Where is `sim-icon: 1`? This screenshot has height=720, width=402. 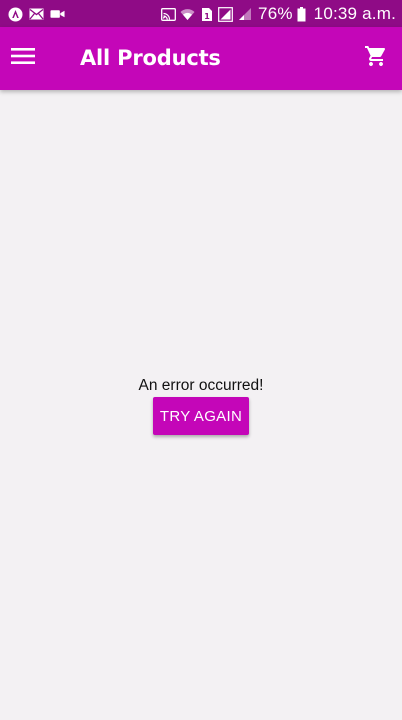
sim-icon: 1 is located at coordinates (206, 14).